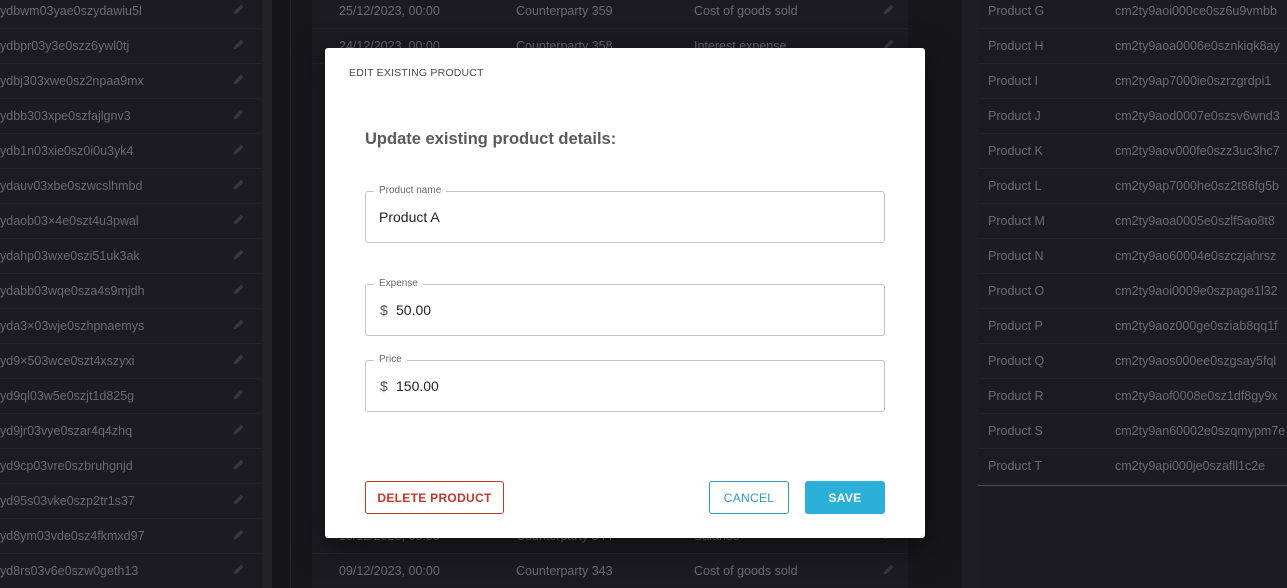  What do you see at coordinates (416, 73) in the screenshot?
I see `dialog-title: EDIT EXISTING PRODUCT` at bounding box center [416, 73].